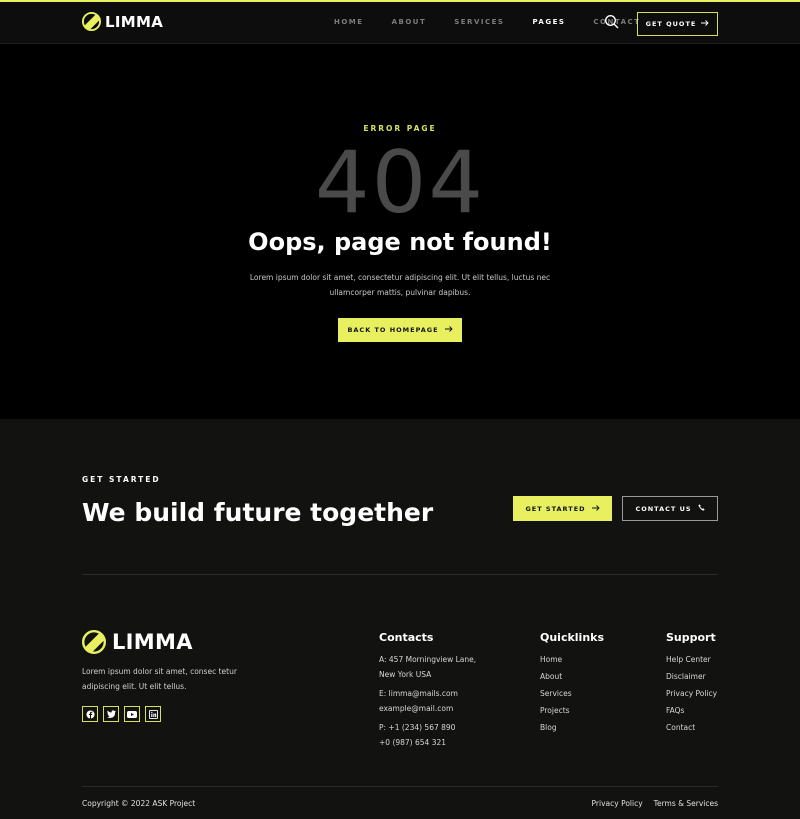 This screenshot has width=800, height=819. What do you see at coordinates (548, 22) in the screenshot?
I see `nav-pages: PAGES` at bounding box center [548, 22].